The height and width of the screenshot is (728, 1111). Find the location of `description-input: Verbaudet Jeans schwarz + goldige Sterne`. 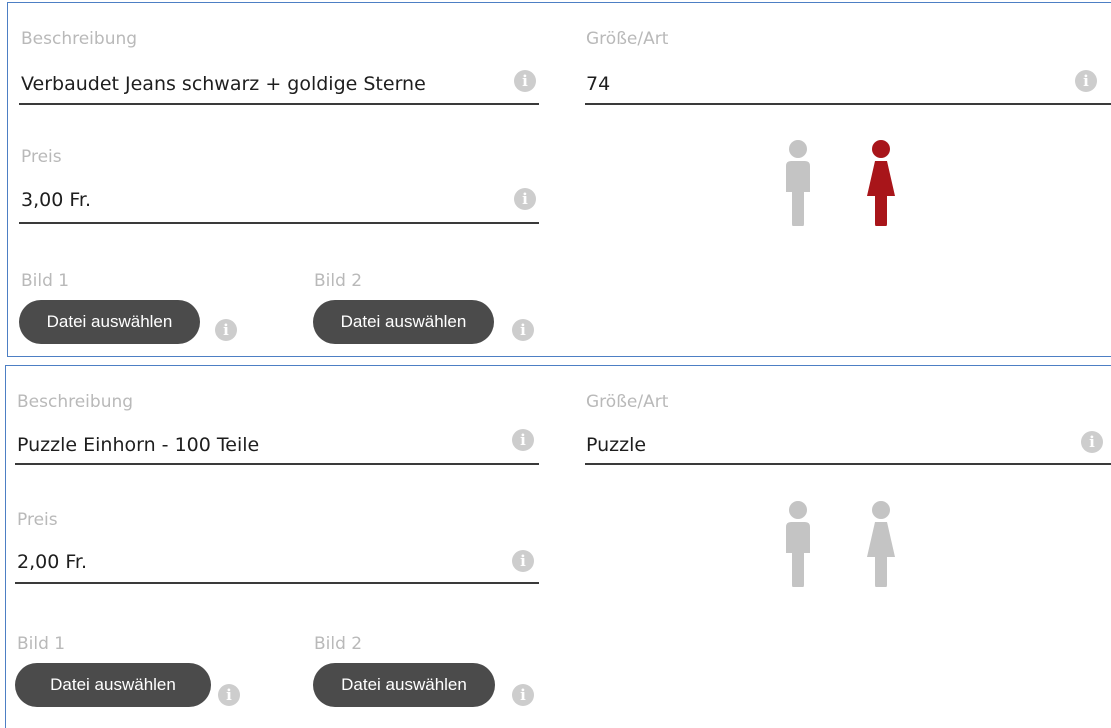

description-input: Verbaudet Jeans schwarz + goldige Sterne is located at coordinates (223, 84).